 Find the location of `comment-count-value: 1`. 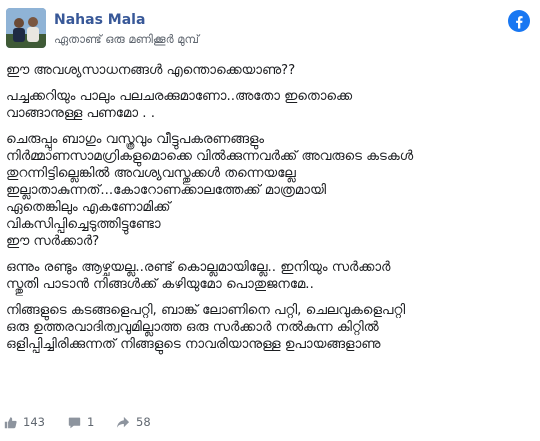

comment-count-value: 1 is located at coordinates (91, 422).